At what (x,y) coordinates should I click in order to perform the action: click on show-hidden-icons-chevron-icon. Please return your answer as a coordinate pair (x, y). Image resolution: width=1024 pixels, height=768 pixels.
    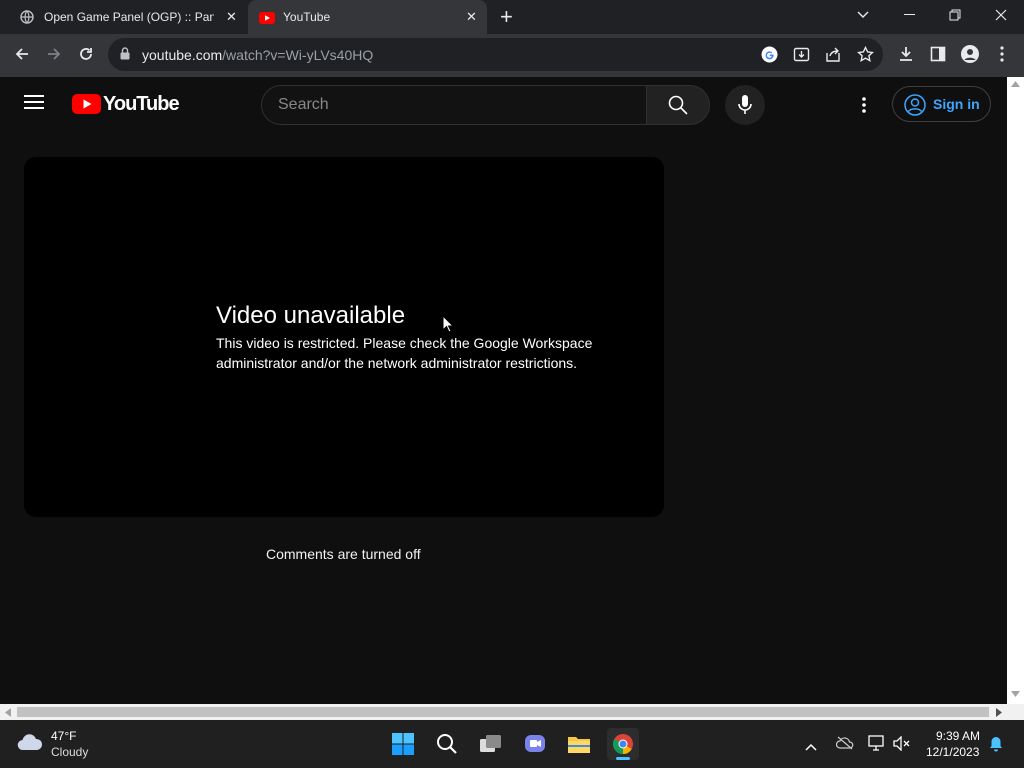
    Looking at the image, I should click on (811, 747).